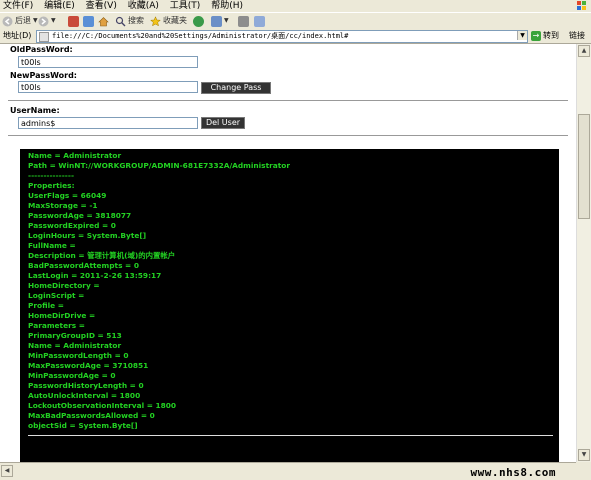  I want to click on media-button, so click(198, 21).